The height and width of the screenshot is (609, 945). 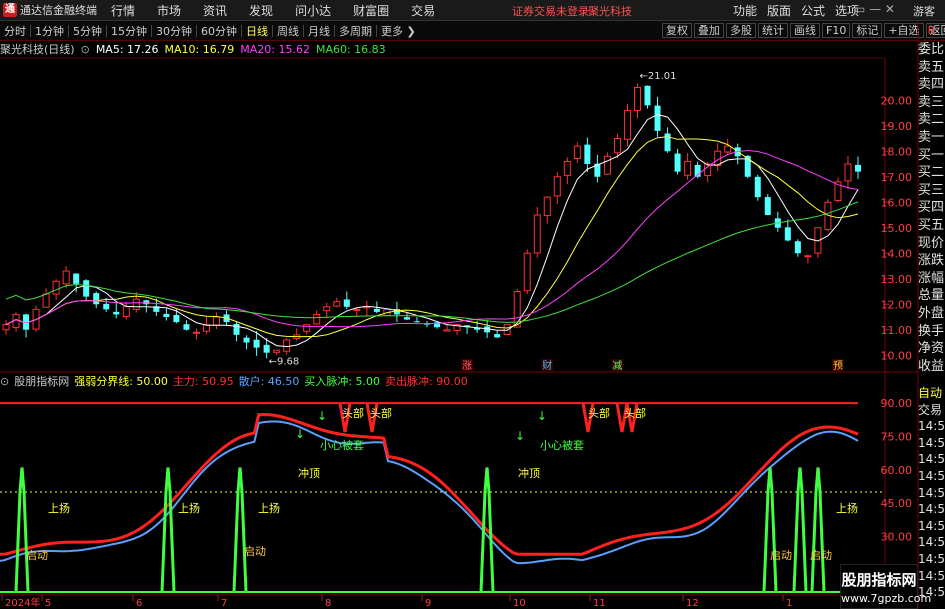 What do you see at coordinates (309, 473) in the screenshot?
I see `charge-label: 冲顶` at bounding box center [309, 473].